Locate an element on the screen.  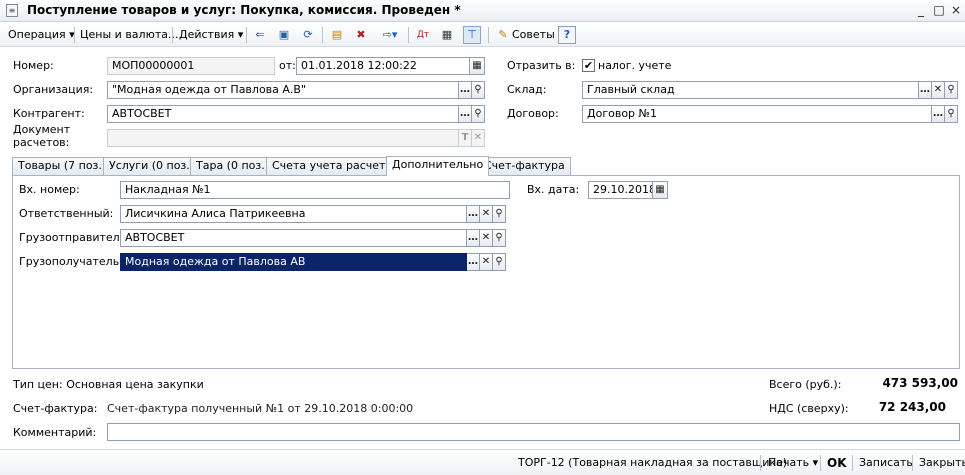
total-label: Всего (руб.): is located at coordinates (805, 384).